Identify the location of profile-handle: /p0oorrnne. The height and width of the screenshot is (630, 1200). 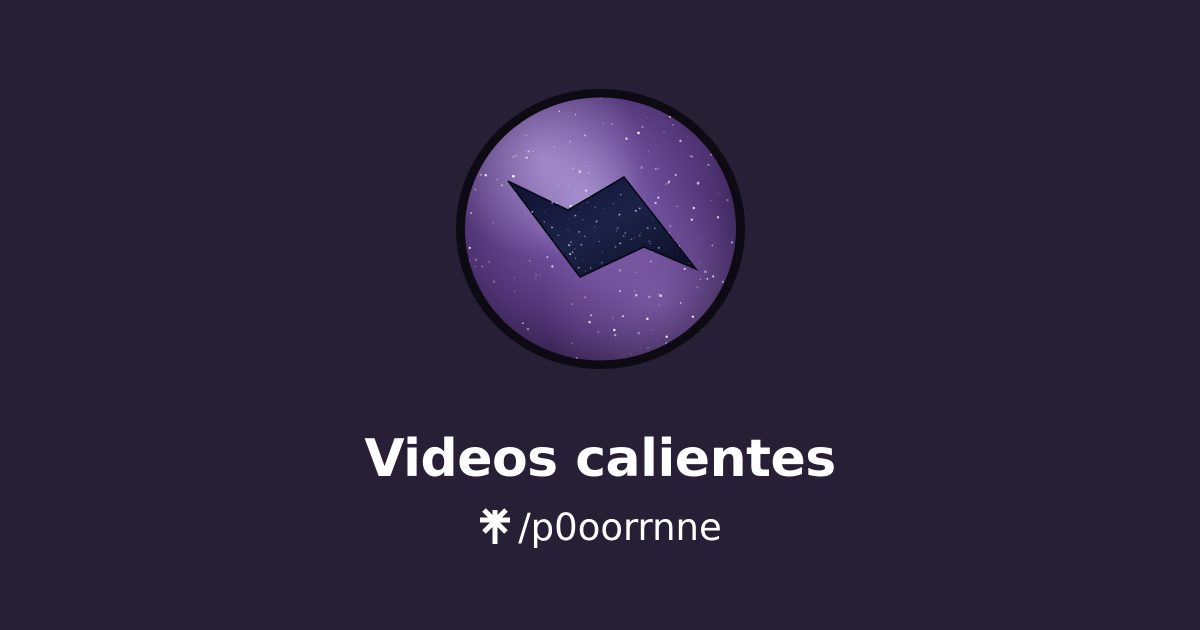
(600, 528).